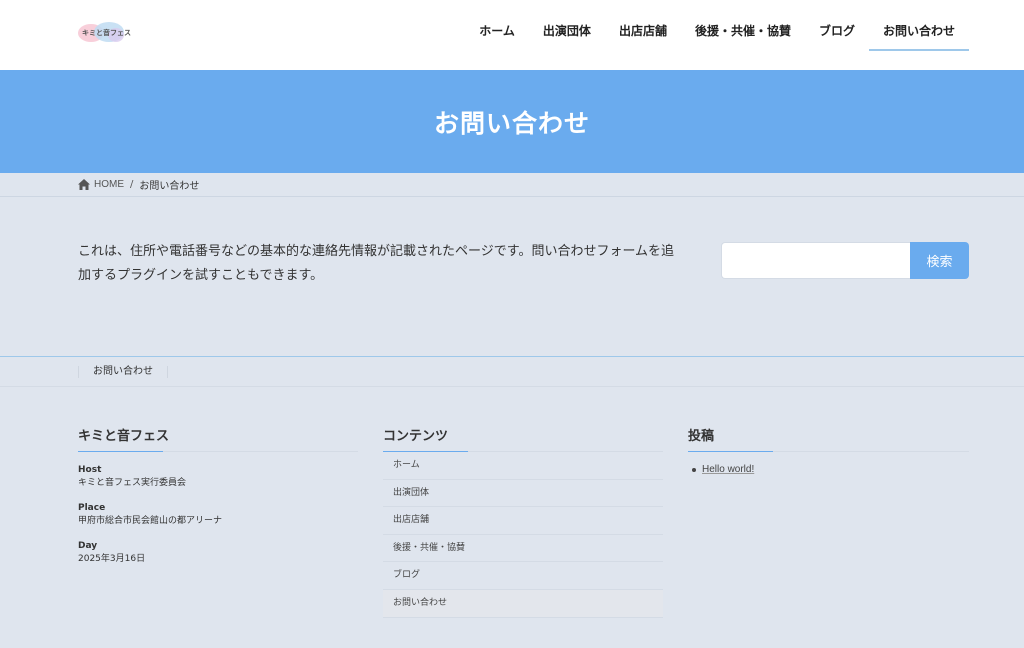  What do you see at coordinates (919, 35) in the screenshot?
I see `nav-item-contact: お問い合わせ` at bounding box center [919, 35].